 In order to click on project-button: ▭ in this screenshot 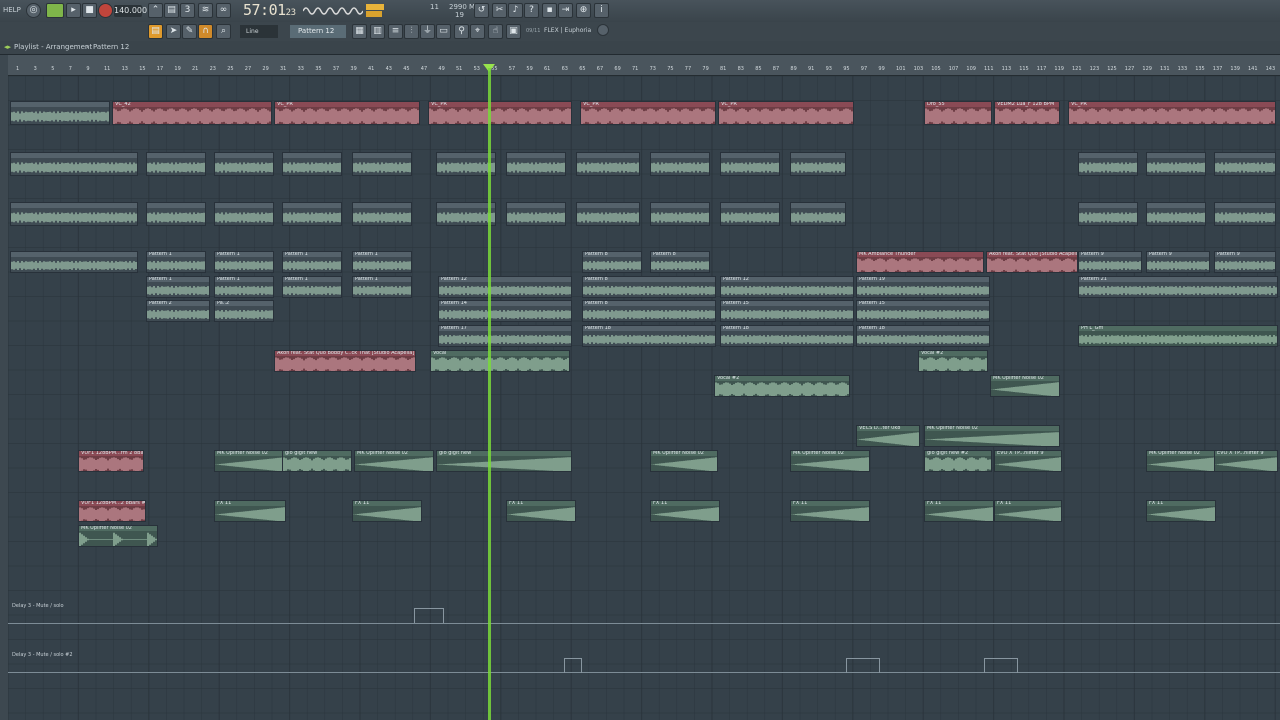, I will do `click(443, 31)`.